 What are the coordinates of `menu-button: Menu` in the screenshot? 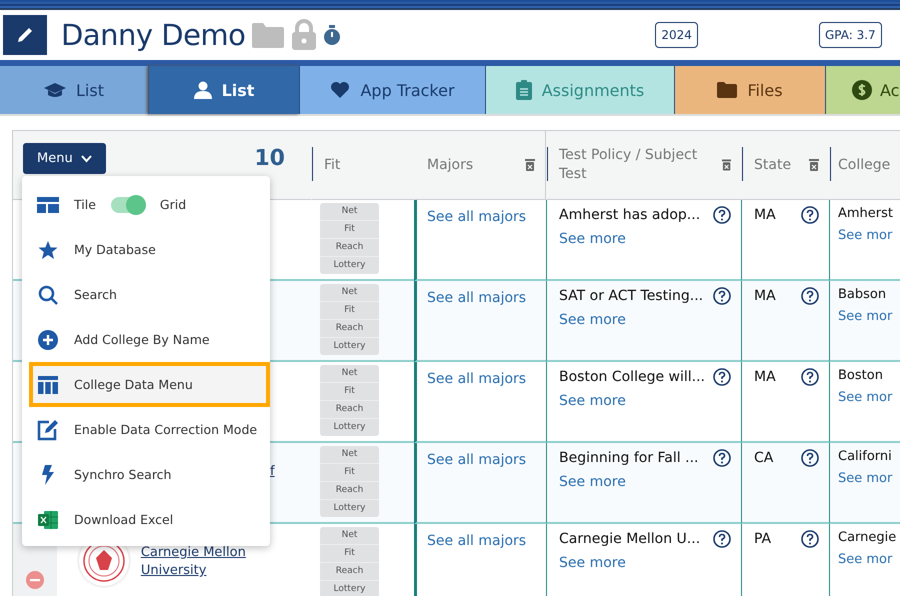 It's located at (64, 158).